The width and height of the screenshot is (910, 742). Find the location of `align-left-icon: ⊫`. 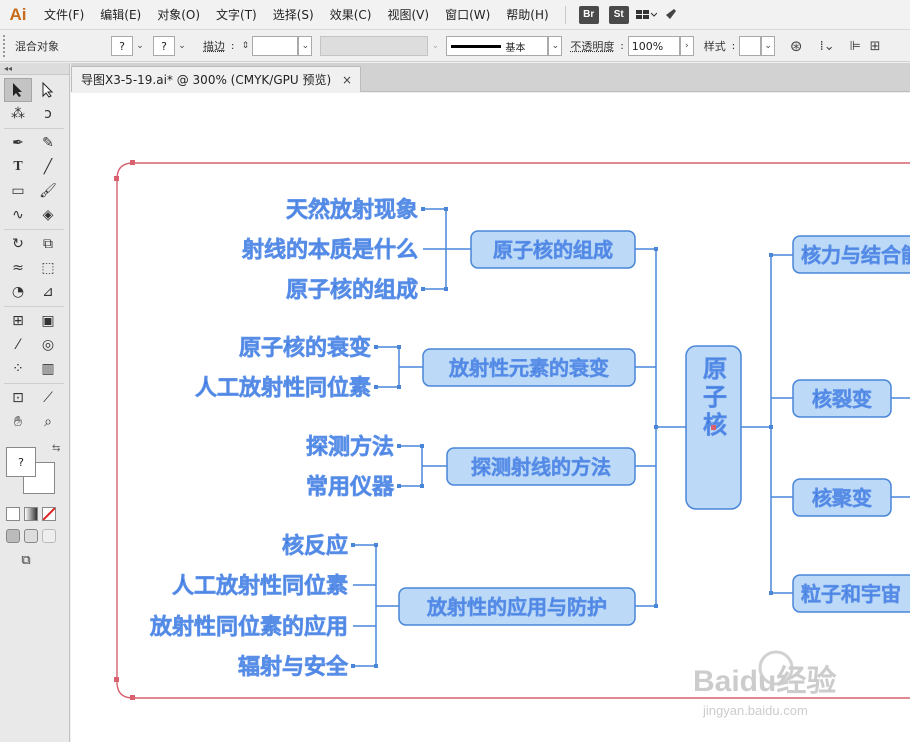

align-left-icon: ⊫ is located at coordinates (855, 46).